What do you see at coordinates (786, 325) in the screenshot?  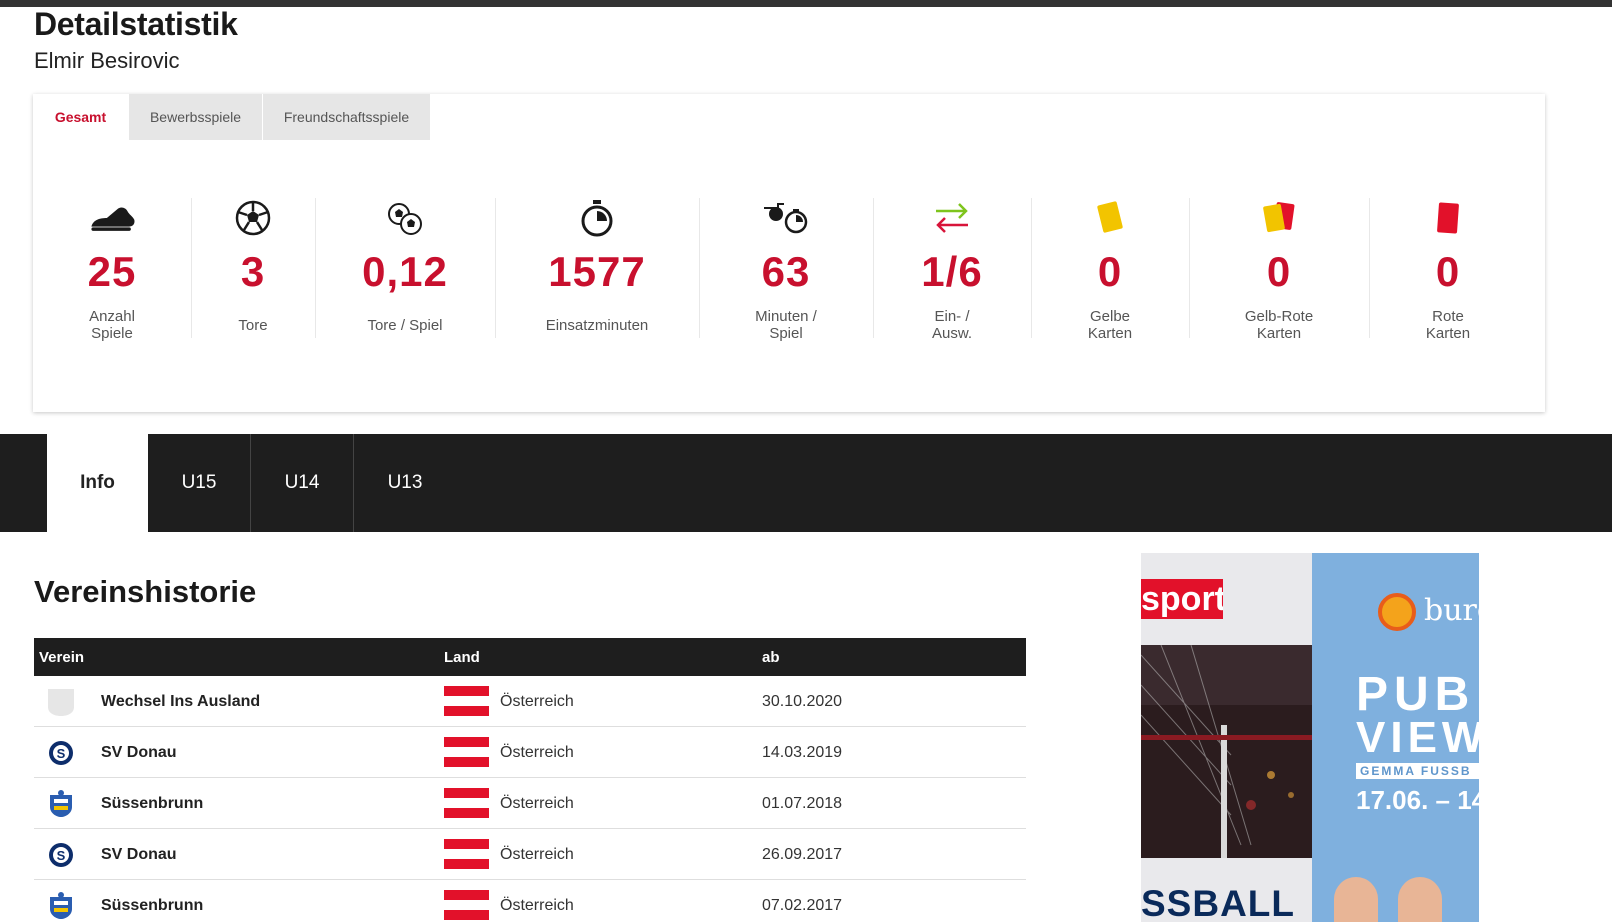 I see `stat-label: Minuten / Spiel` at bounding box center [786, 325].